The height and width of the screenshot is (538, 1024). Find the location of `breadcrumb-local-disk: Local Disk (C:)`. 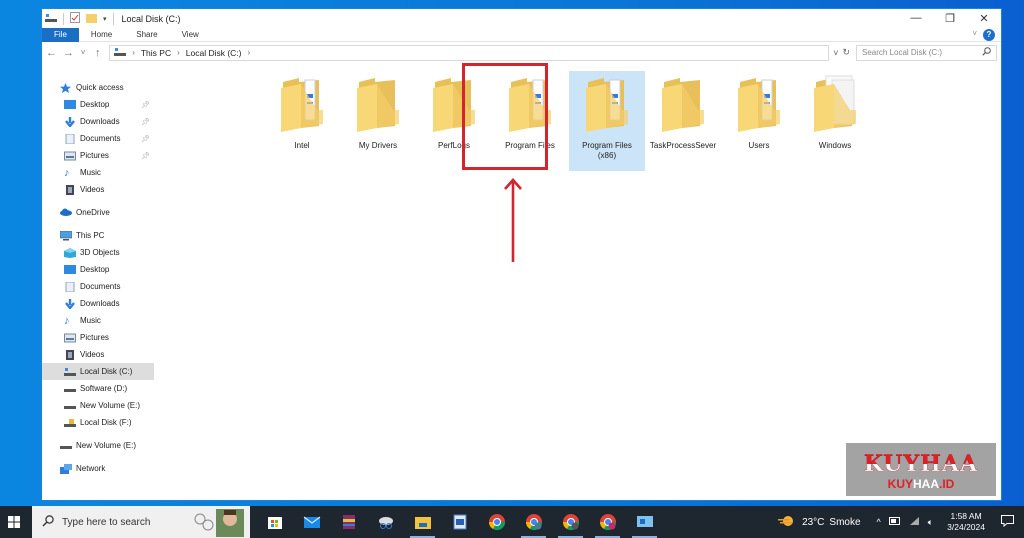

breadcrumb-local-disk: Local Disk (C:) is located at coordinates (214, 53).